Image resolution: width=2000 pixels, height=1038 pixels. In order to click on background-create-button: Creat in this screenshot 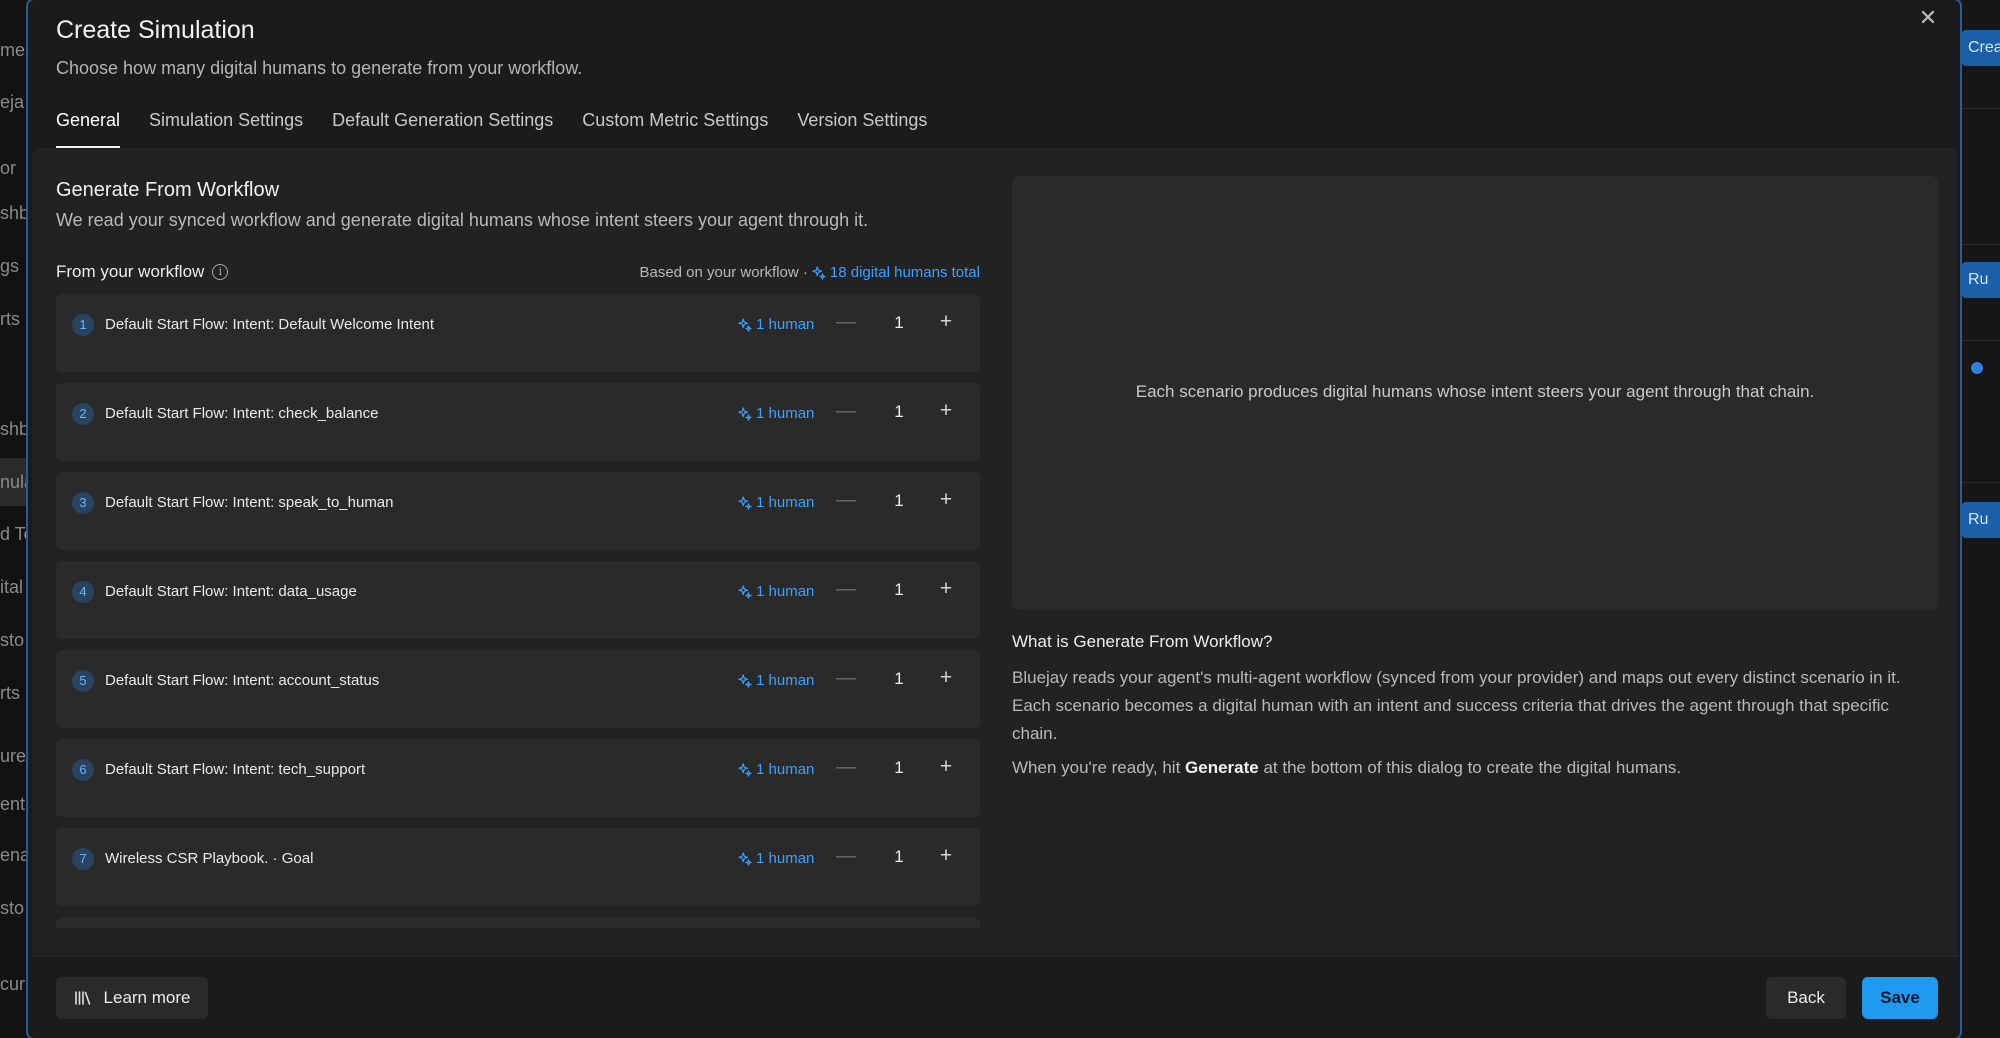, I will do `click(1981, 48)`.